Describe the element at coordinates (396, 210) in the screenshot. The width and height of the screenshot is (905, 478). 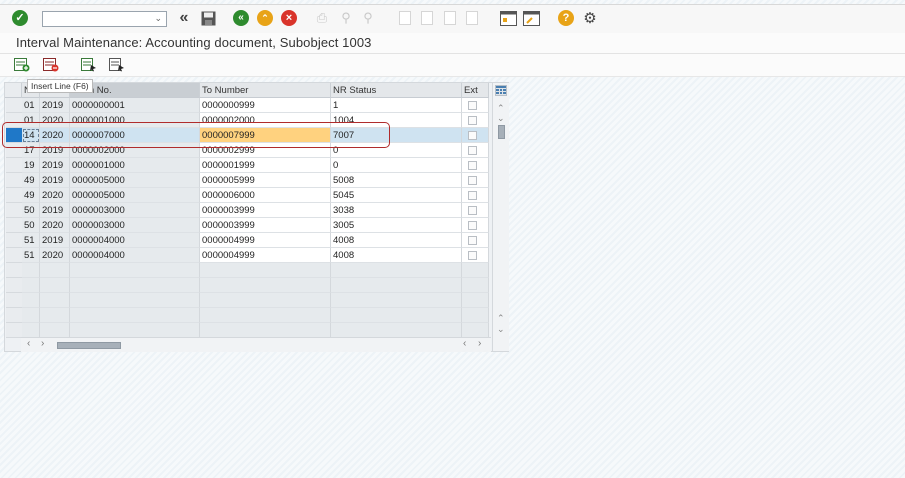
I see `cell-status: 3038` at that location.